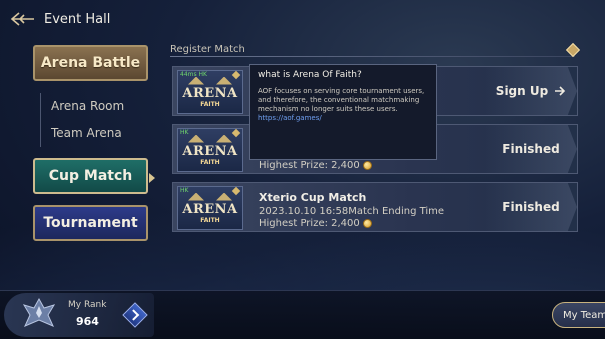  I want to click on header: Event Hall, so click(60, 19).